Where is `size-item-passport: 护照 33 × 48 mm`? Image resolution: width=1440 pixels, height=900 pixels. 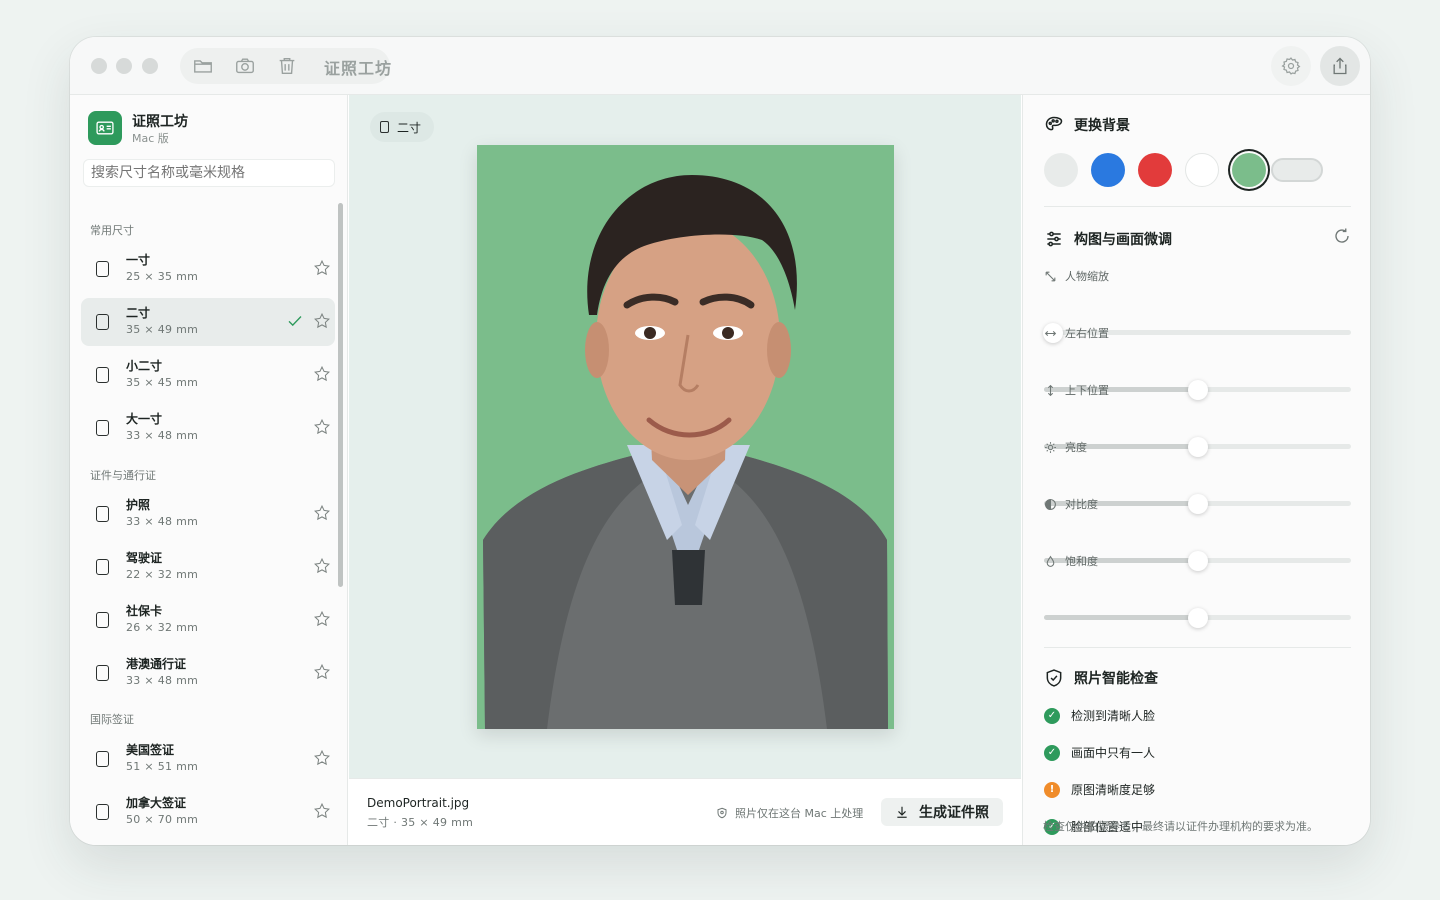 size-item-passport: 护照 33 × 48 mm is located at coordinates (208, 514).